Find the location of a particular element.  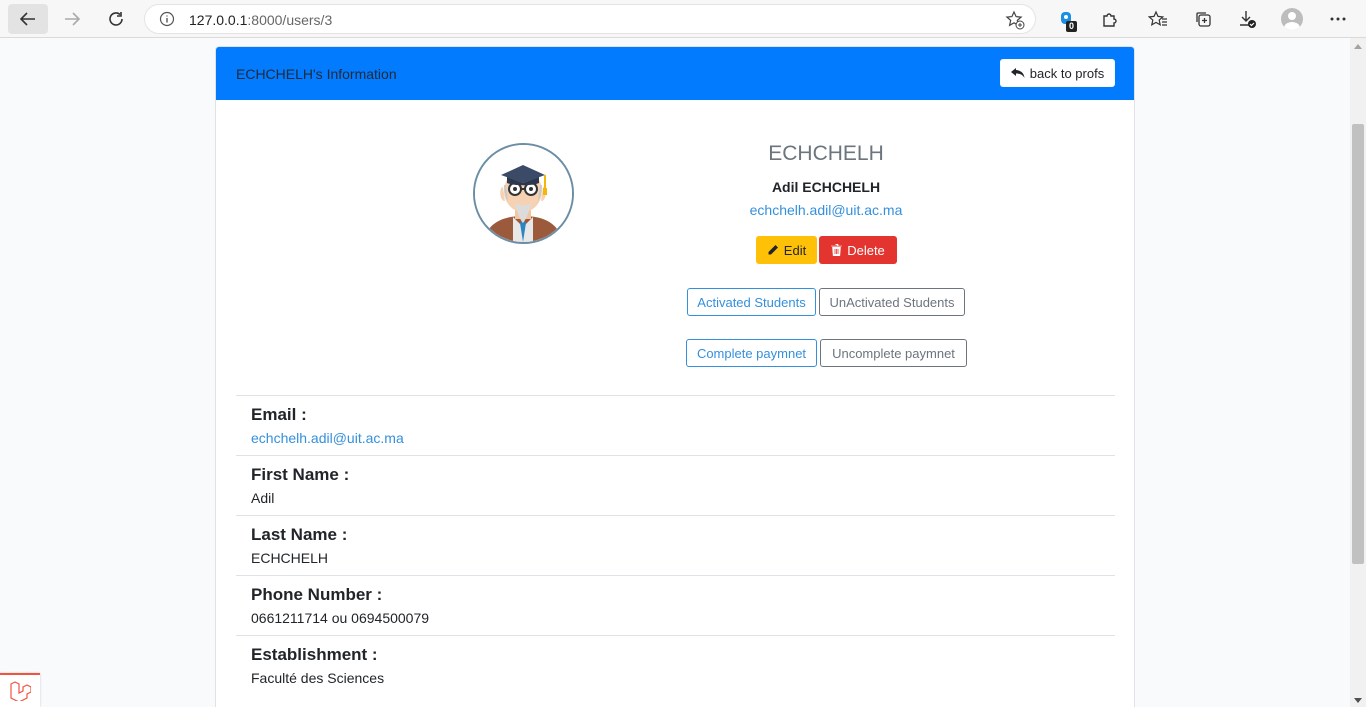

scroll-up-icon is located at coordinates (1358, 46).